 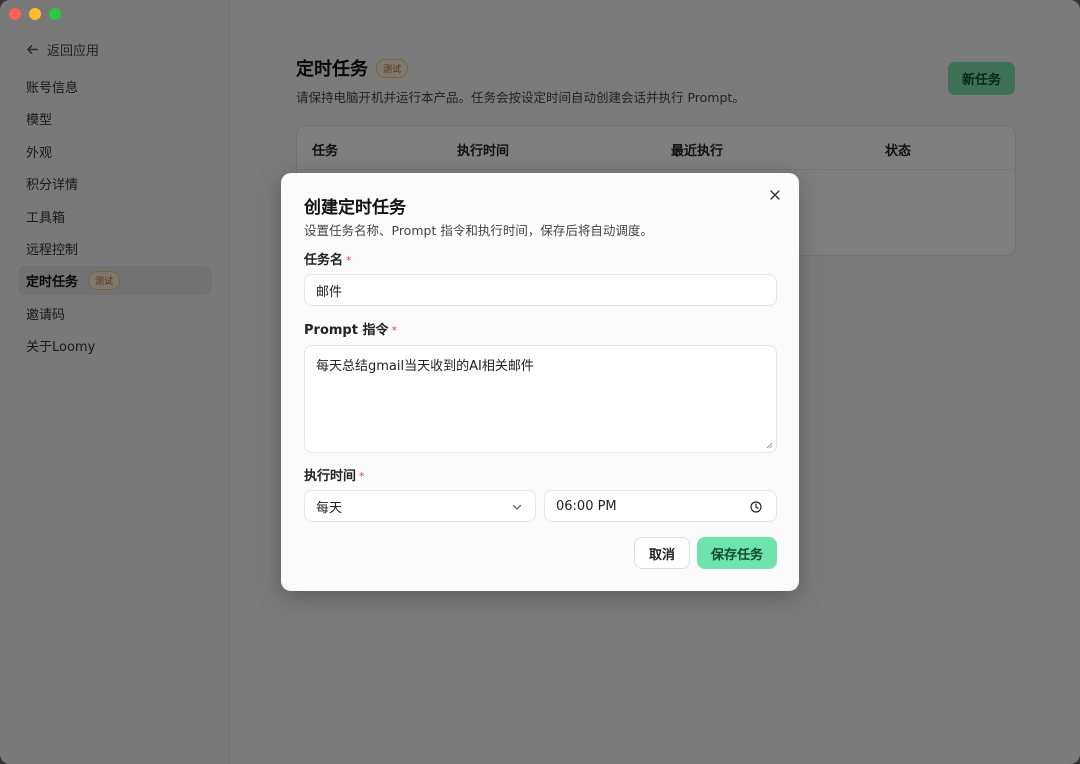 I want to click on time-input: 06:00 PM, so click(x=660, y=506).